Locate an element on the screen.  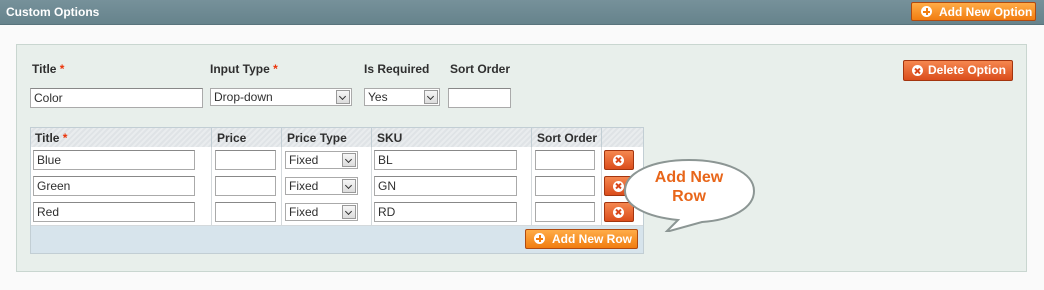
is-required-label: Is Required is located at coordinates (397, 69).